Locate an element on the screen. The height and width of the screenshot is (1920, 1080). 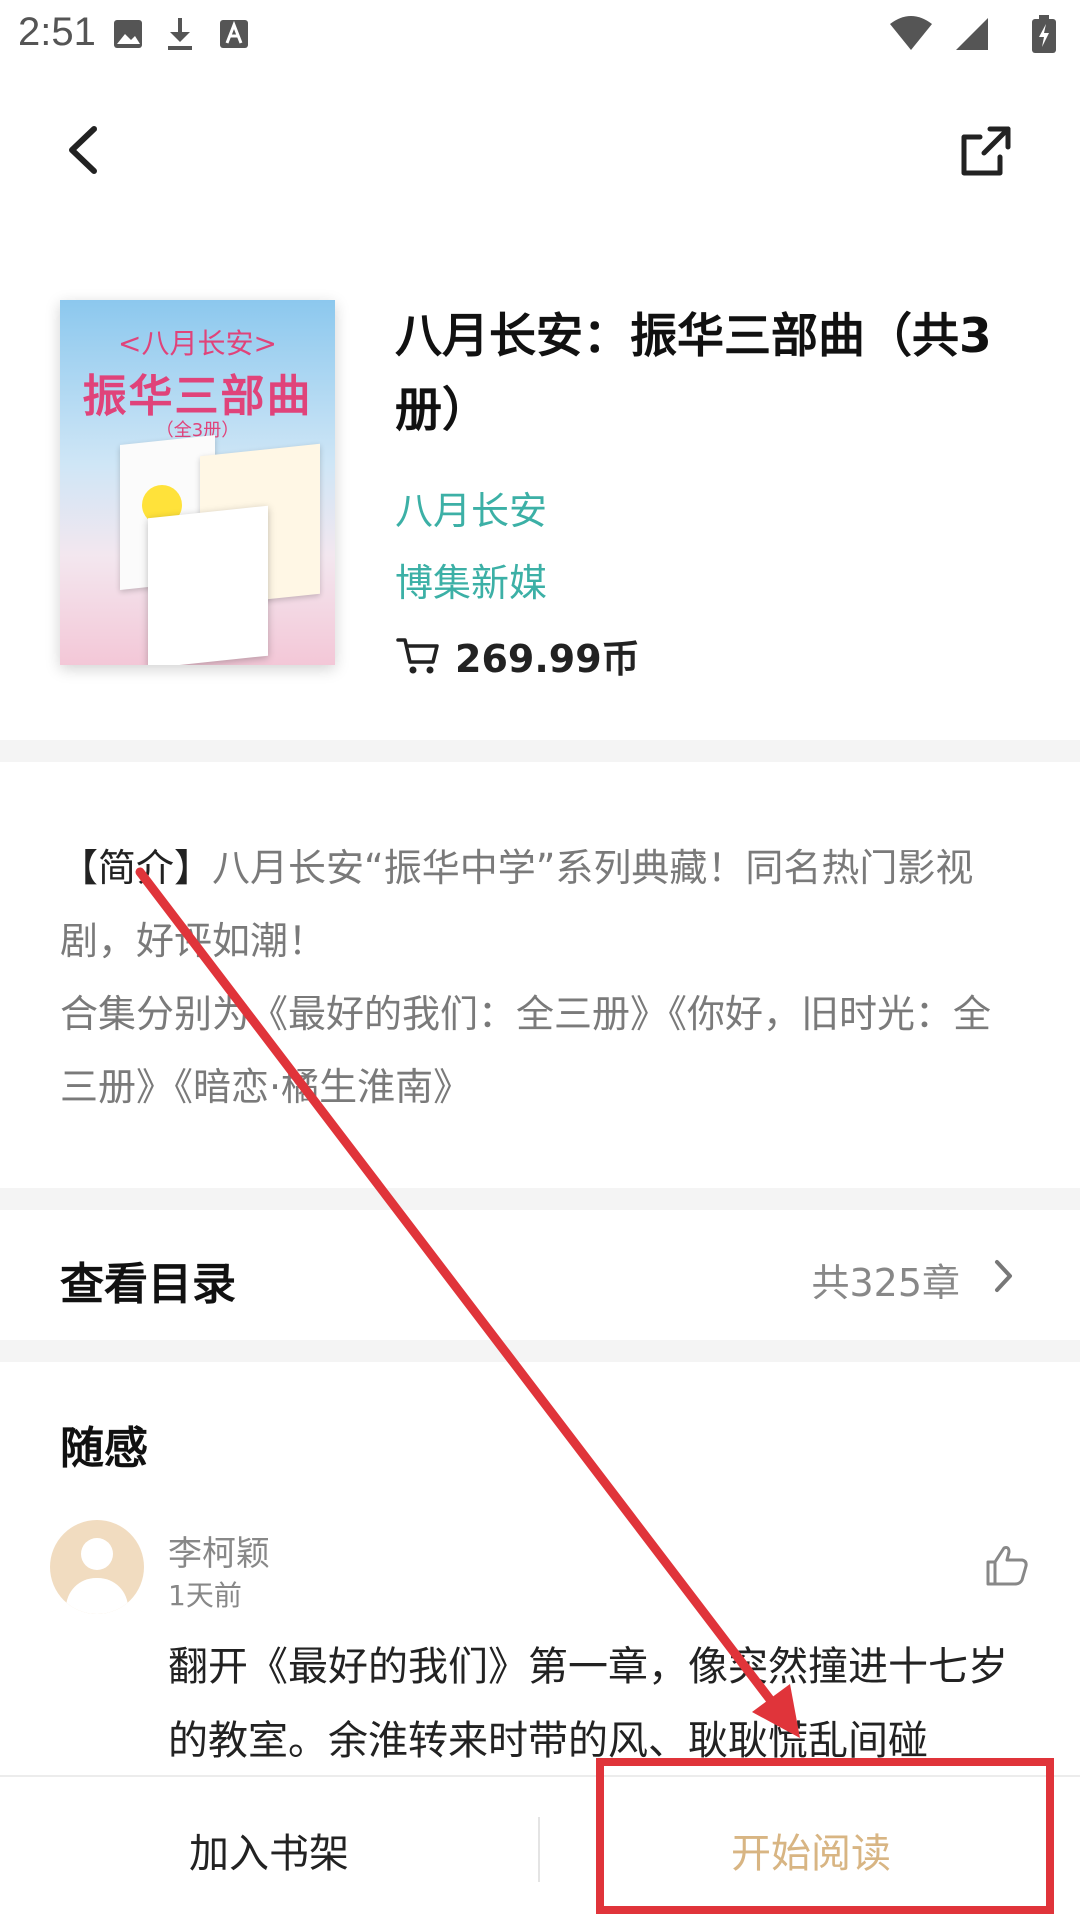
bottom-divider is located at coordinates (539, 1849).